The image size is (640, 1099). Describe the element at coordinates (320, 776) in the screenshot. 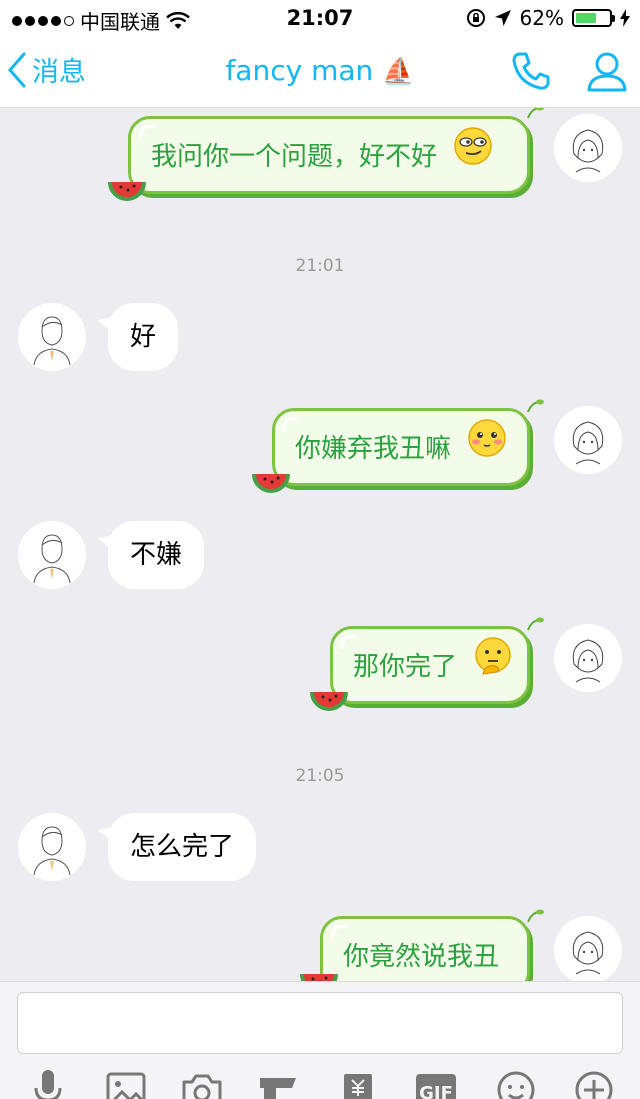

I see `timestamp: 21:05` at that location.